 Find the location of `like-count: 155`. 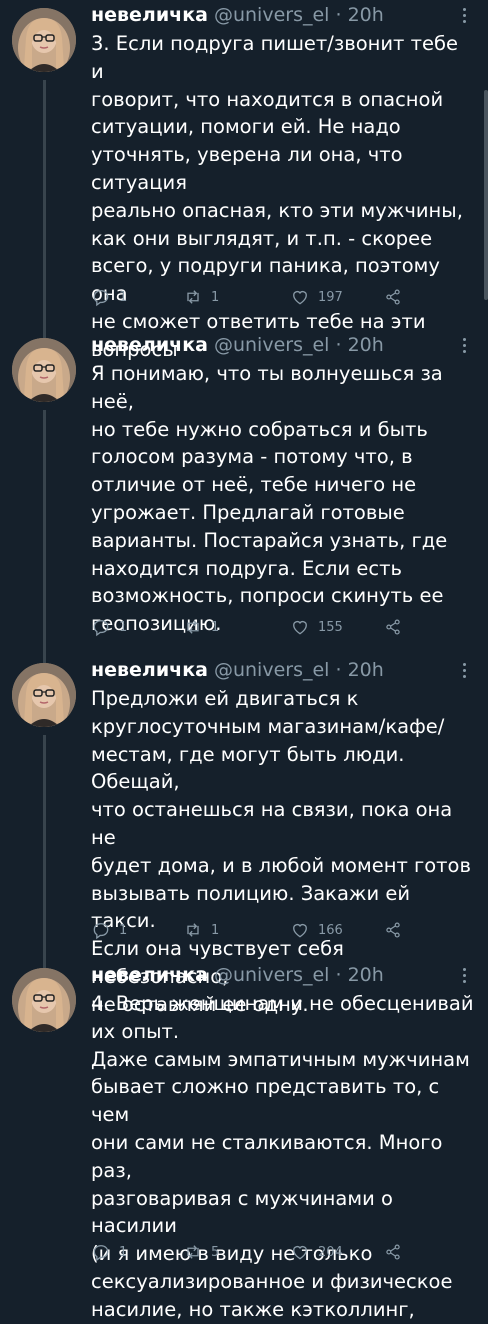

like-count: 155 is located at coordinates (330, 627).